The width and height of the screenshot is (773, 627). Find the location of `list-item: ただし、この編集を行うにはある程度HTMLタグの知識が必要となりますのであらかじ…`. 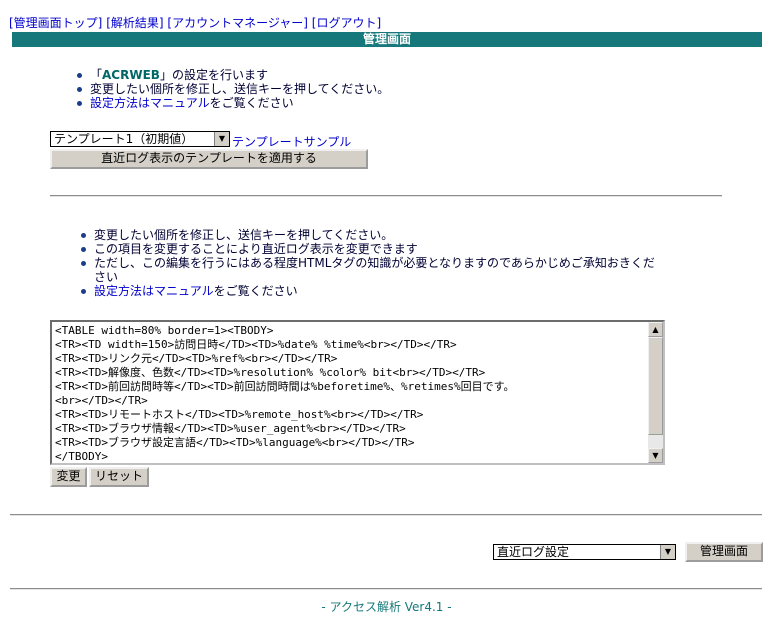

list-item: ただし、この編集を行うにはある程度HTMLタグの知識が必要となりますのであらかじ… is located at coordinates (368, 270).